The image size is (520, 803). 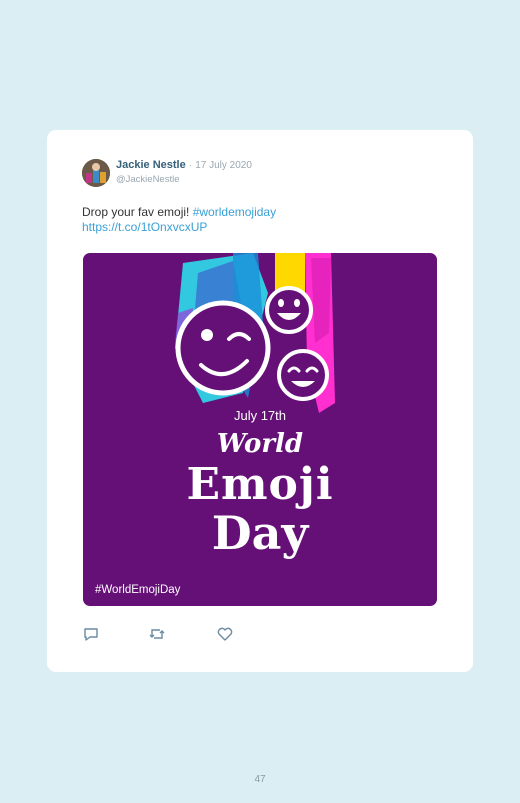 What do you see at coordinates (260, 484) in the screenshot?
I see `image-title-emoji: Emoji` at bounding box center [260, 484].